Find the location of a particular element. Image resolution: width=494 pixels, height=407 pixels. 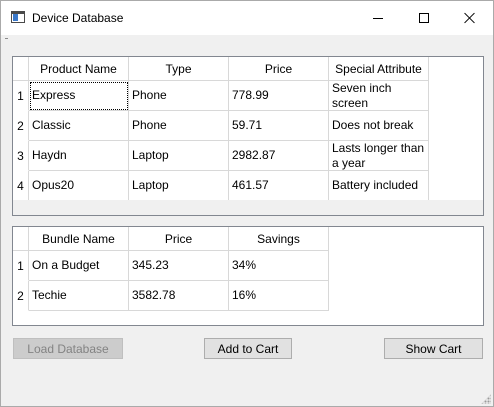

add-to-cart-button: Add to Cart is located at coordinates (248, 348).